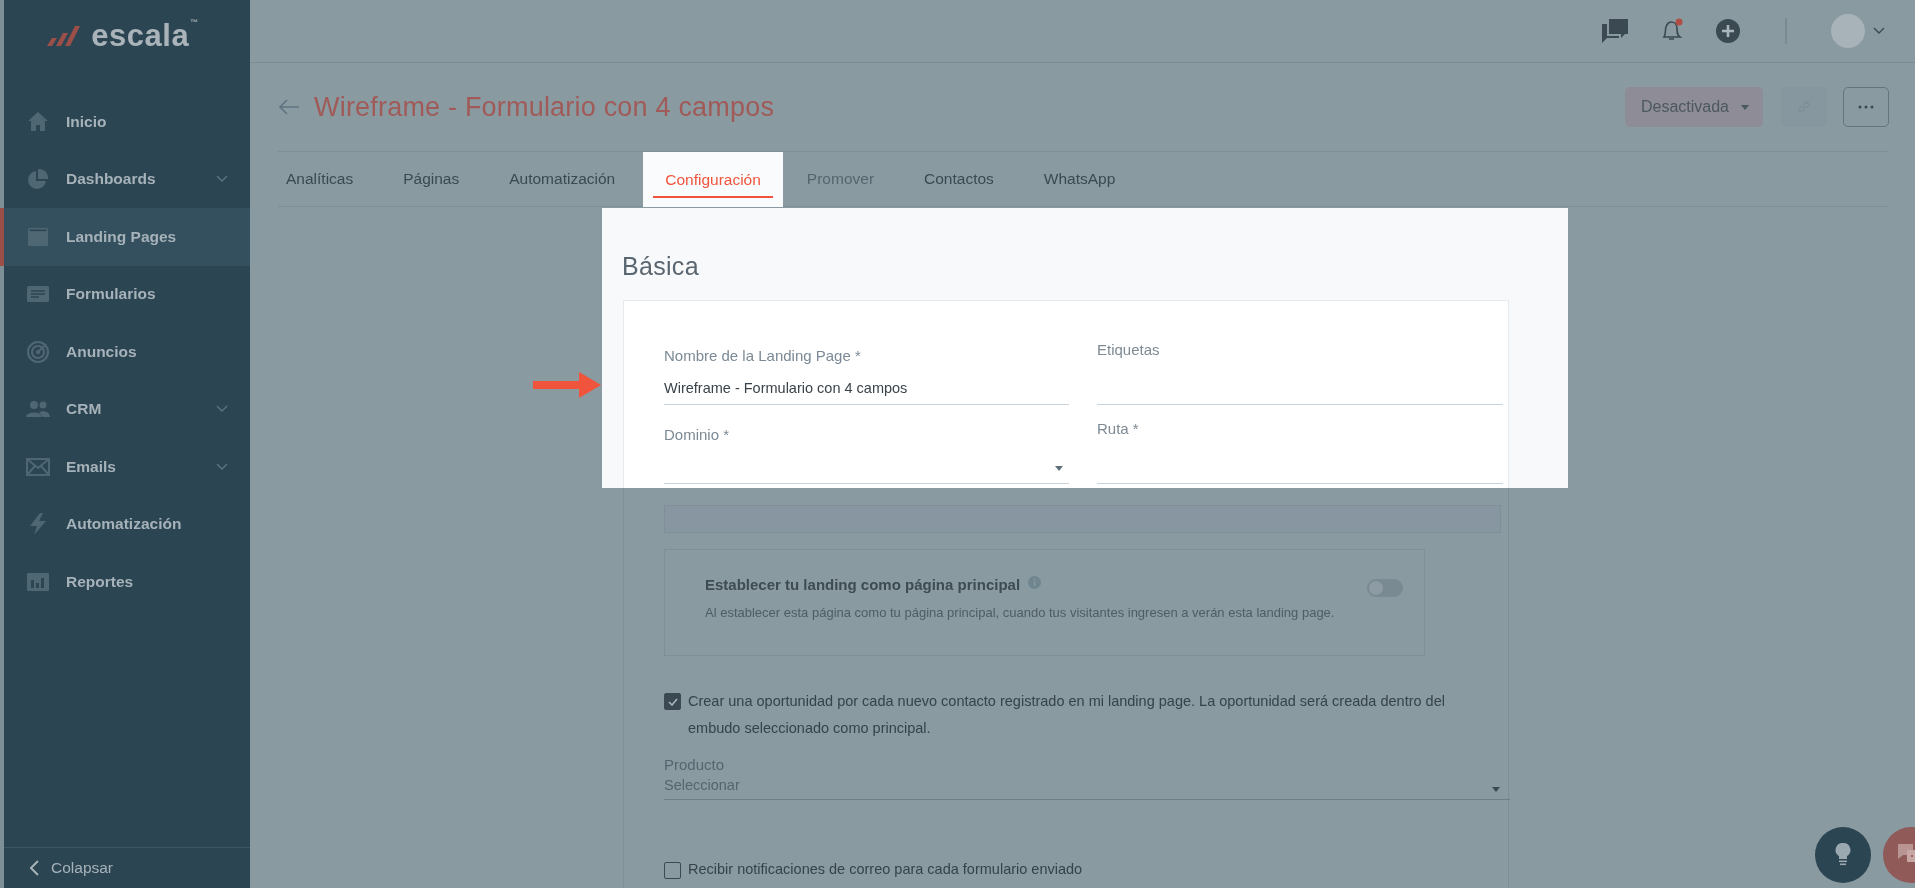 Image resolution: width=1915 pixels, height=888 pixels. What do you see at coordinates (38, 351) in the screenshot?
I see `target-icon` at bounding box center [38, 351].